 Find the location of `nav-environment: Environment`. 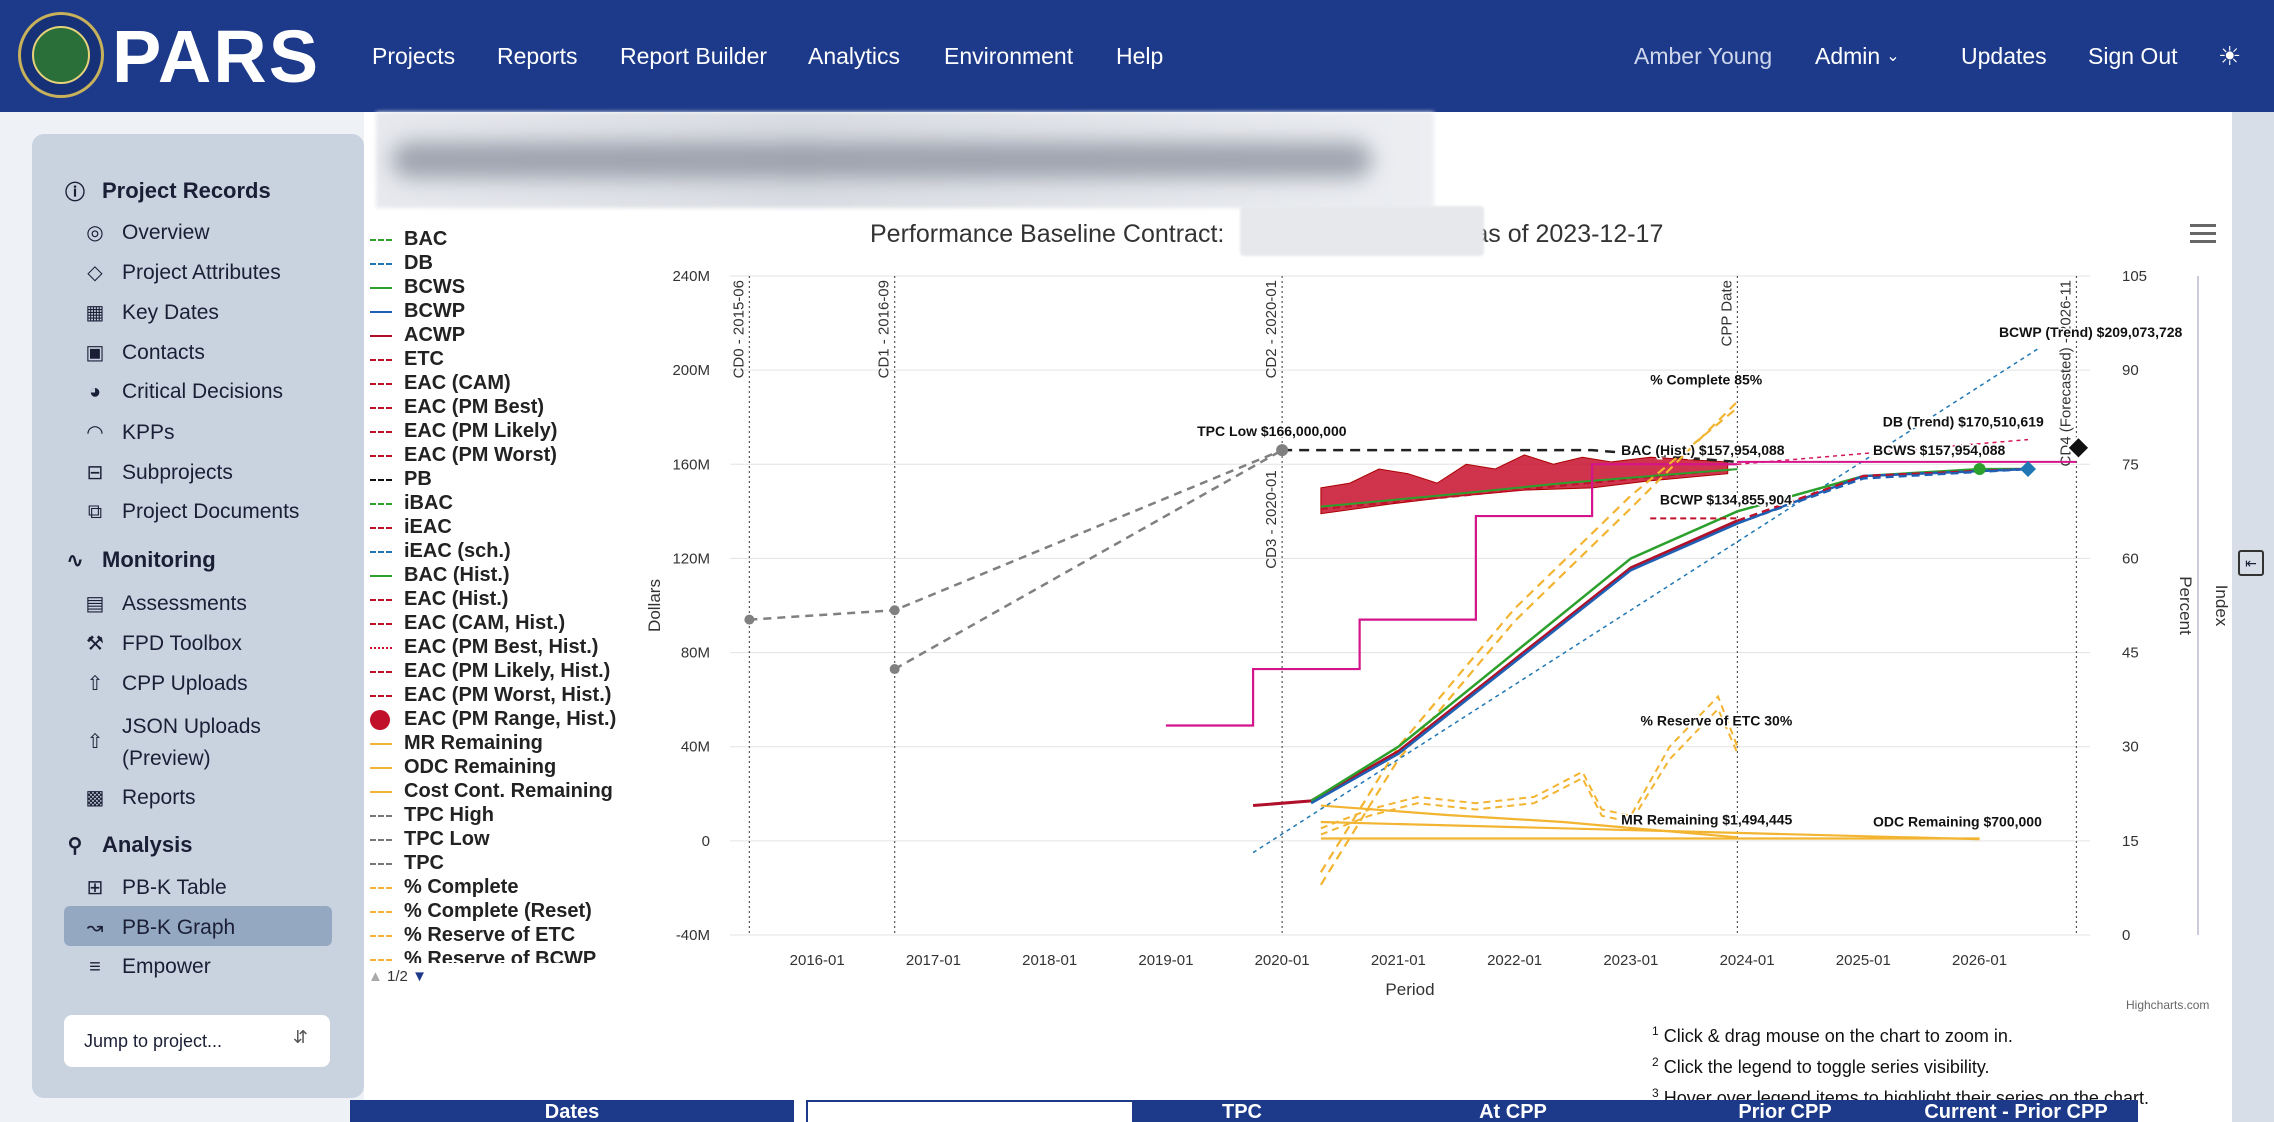

nav-environment: Environment is located at coordinates (1008, 56).